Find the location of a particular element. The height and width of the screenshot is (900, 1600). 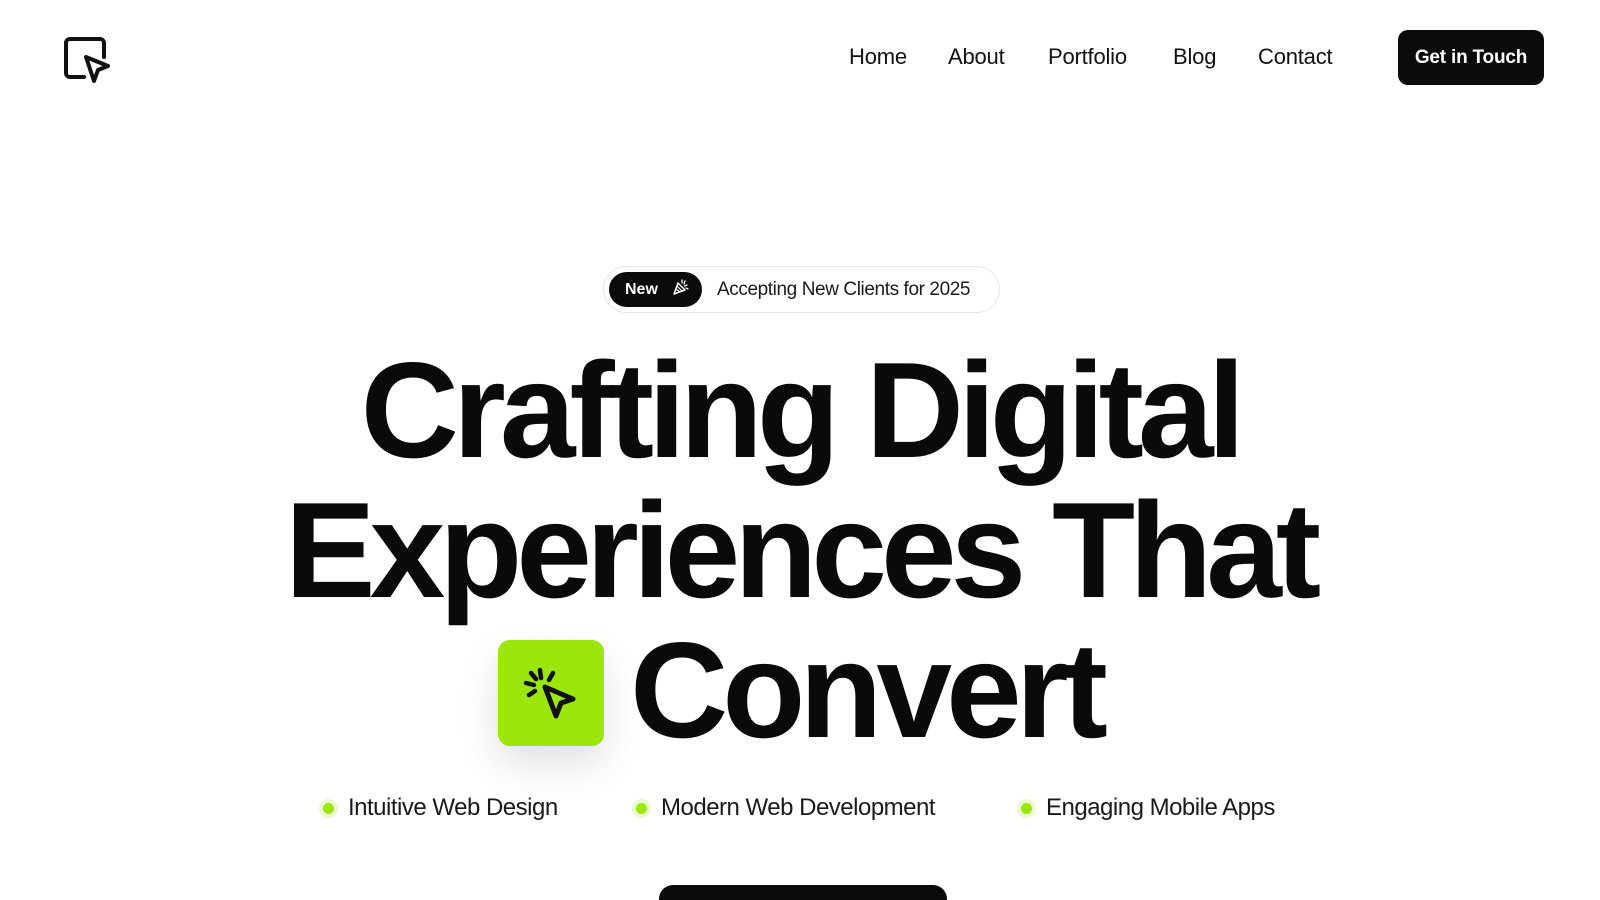

feature-item: Modern Web Development is located at coordinates (784, 808).